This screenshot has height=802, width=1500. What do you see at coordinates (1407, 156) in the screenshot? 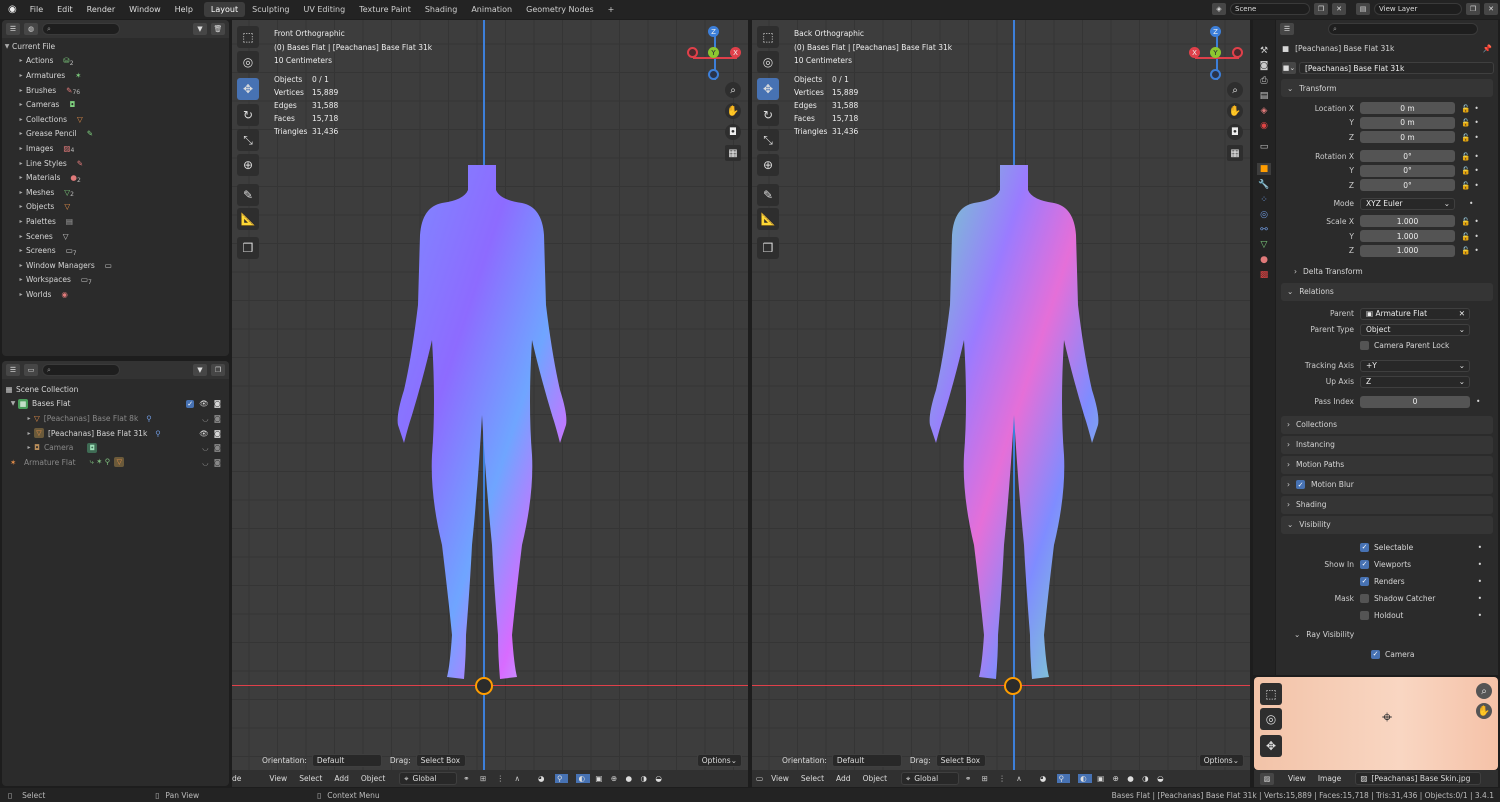
I see `rotation-x-field: 0°` at bounding box center [1407, 156].